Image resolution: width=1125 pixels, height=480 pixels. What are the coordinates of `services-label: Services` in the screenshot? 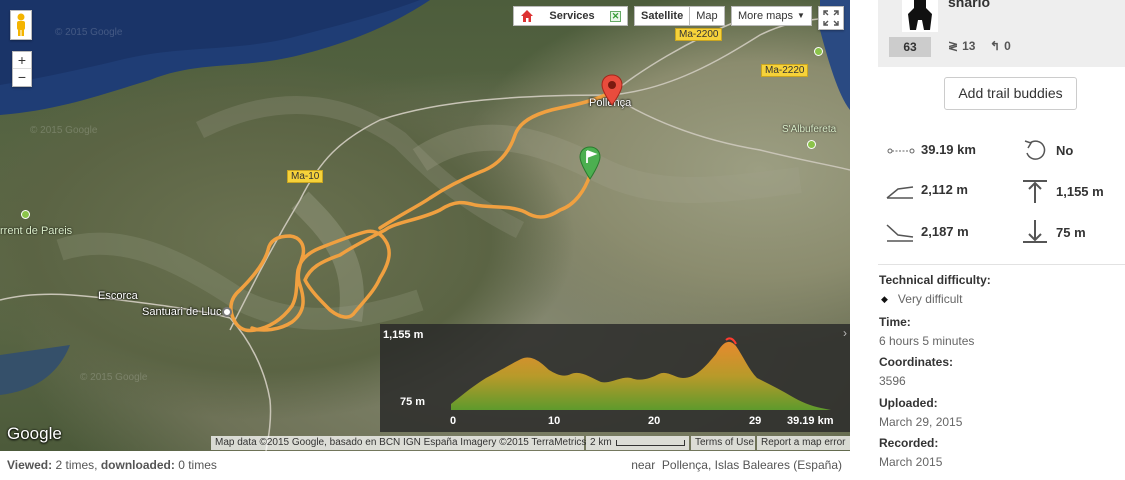 It's located at (572, 16).